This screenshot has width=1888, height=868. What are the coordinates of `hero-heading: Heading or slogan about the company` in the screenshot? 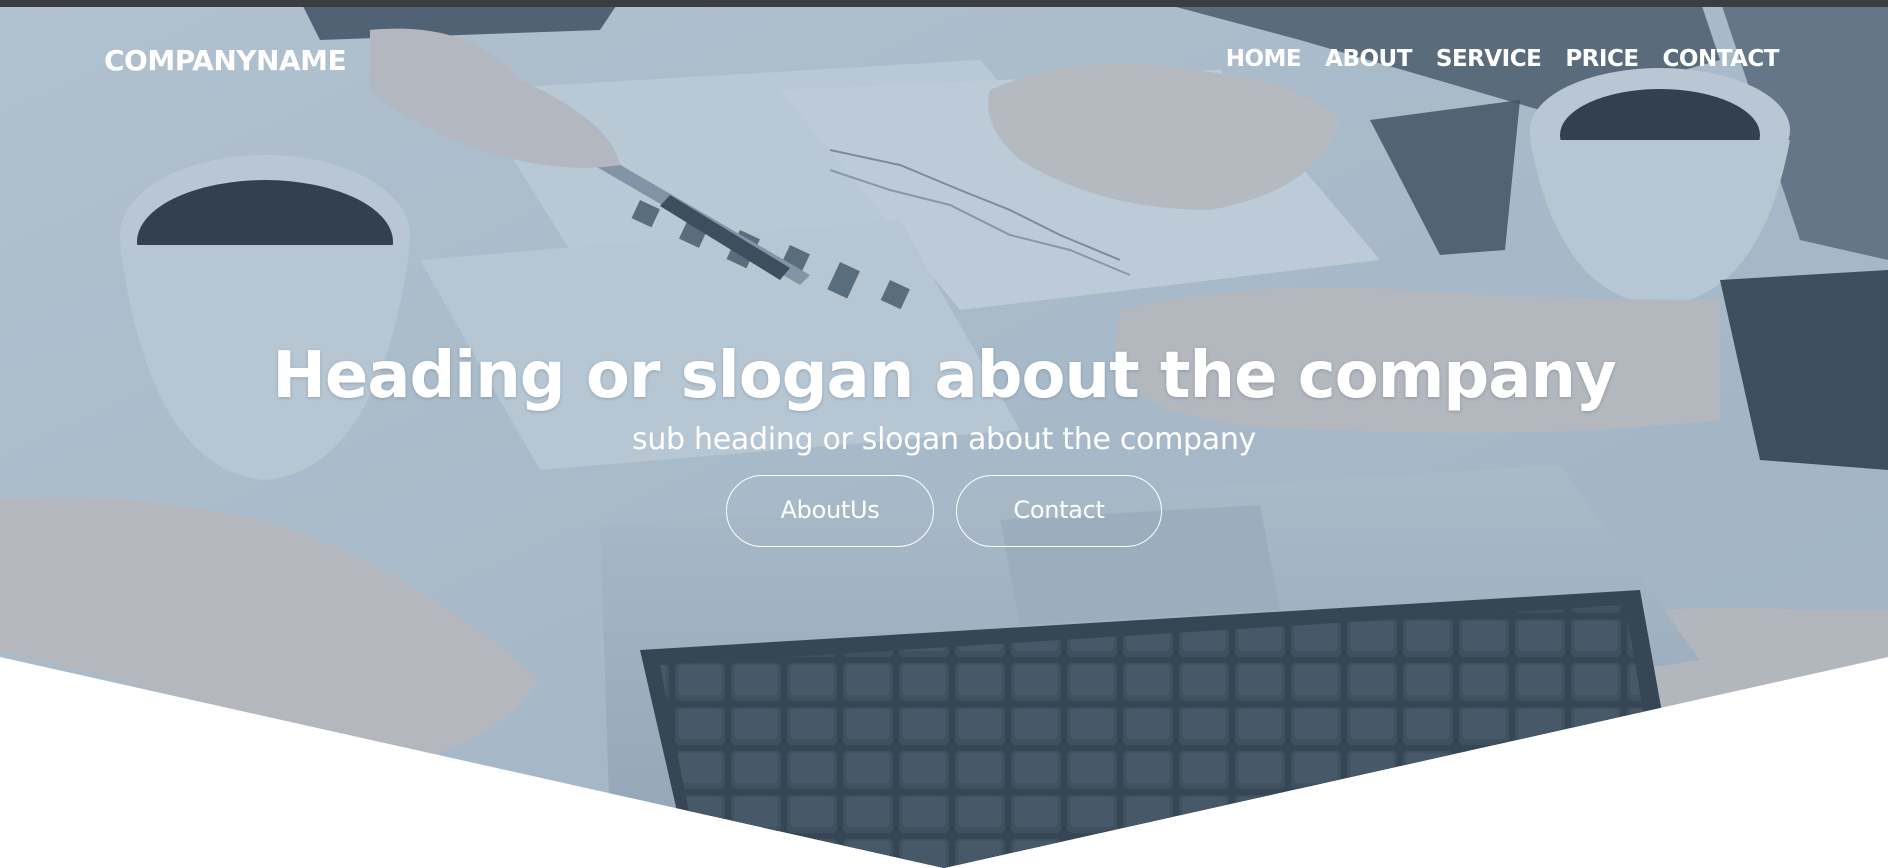 It's located at (944, 376).